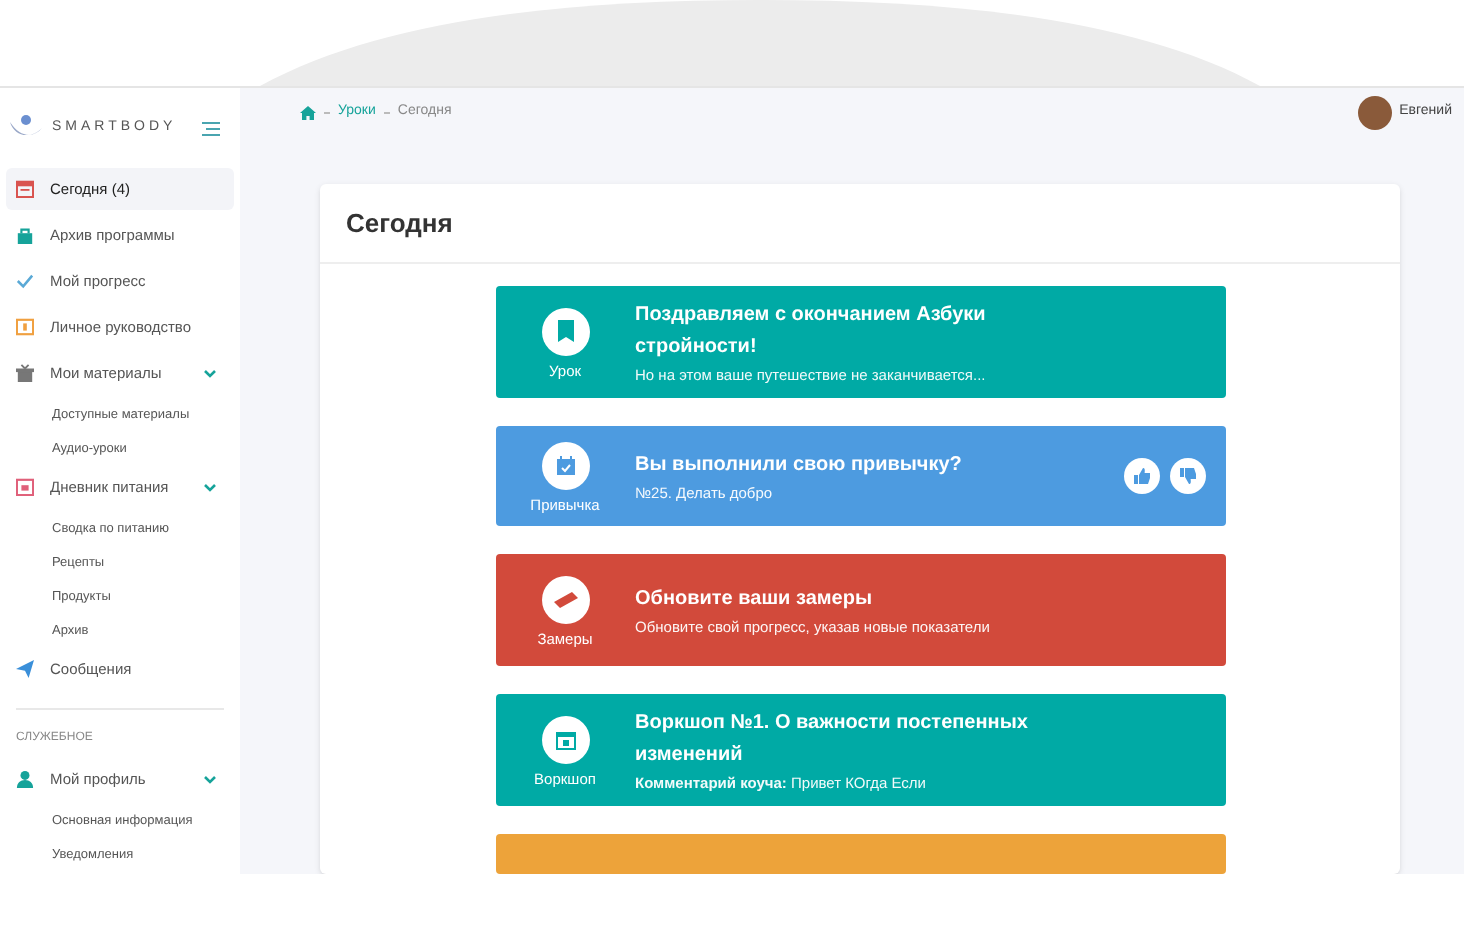 This screenshot has height=932, width=1464. I want to click on avatar, so click(1374, 113).